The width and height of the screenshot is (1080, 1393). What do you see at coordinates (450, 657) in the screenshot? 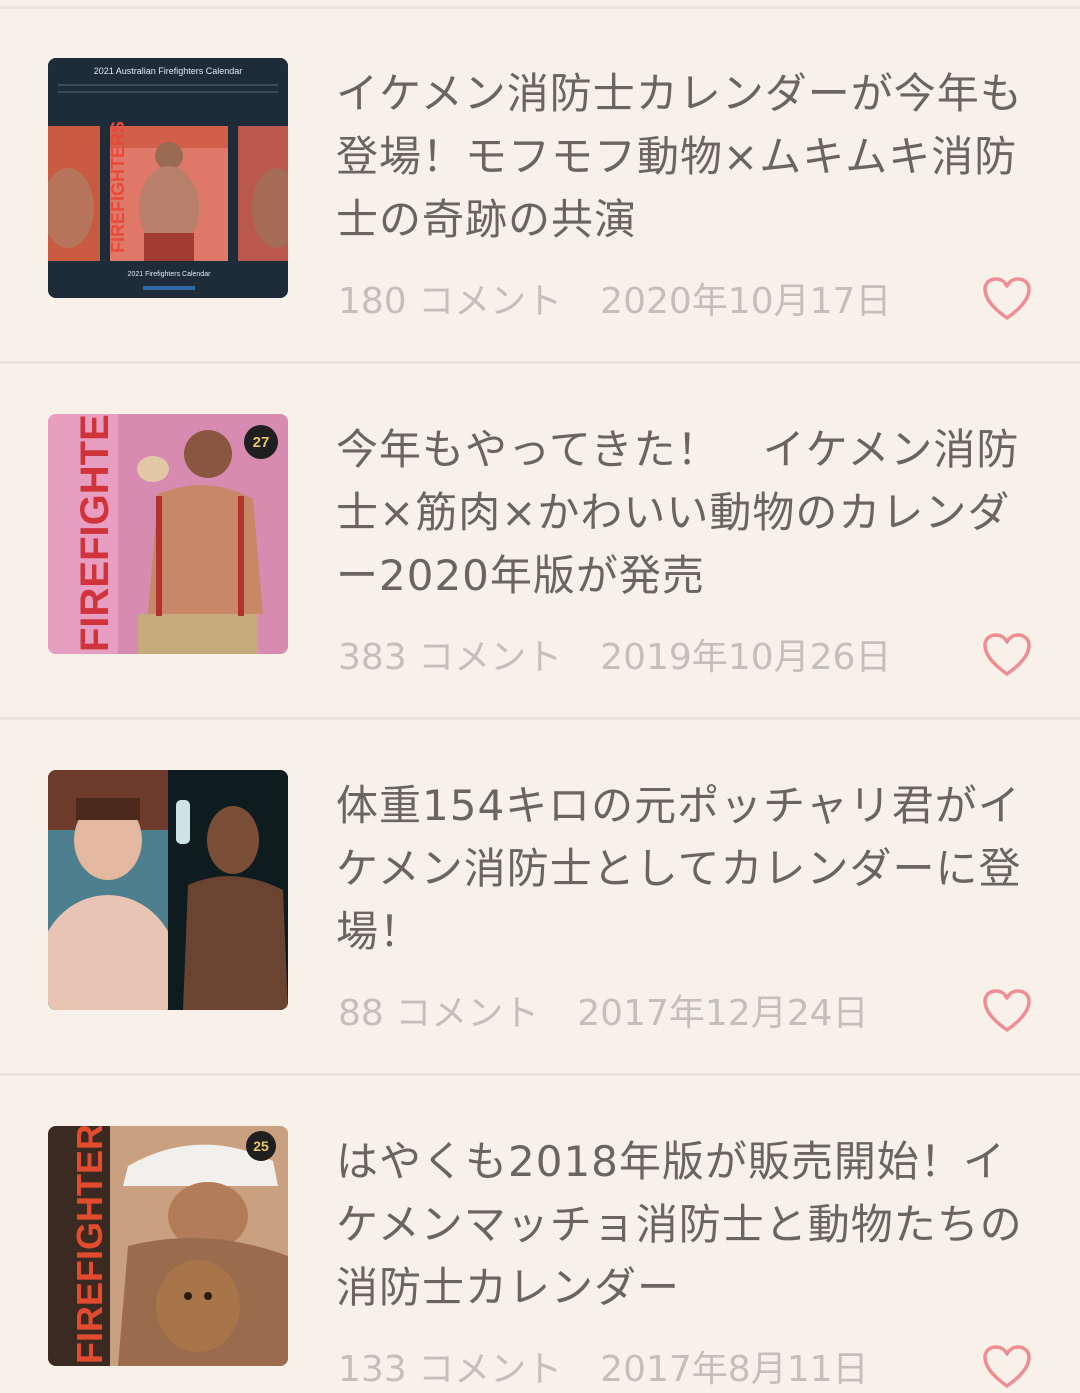
I see `comment-count: 383 コメント` at bounding box center [450, 657].